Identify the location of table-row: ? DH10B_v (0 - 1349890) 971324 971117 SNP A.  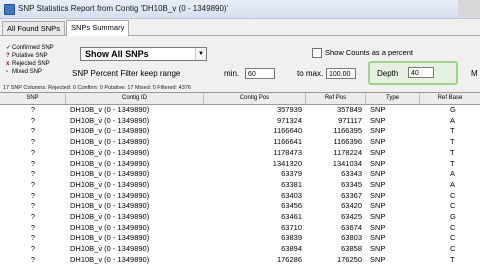
(240, 120).